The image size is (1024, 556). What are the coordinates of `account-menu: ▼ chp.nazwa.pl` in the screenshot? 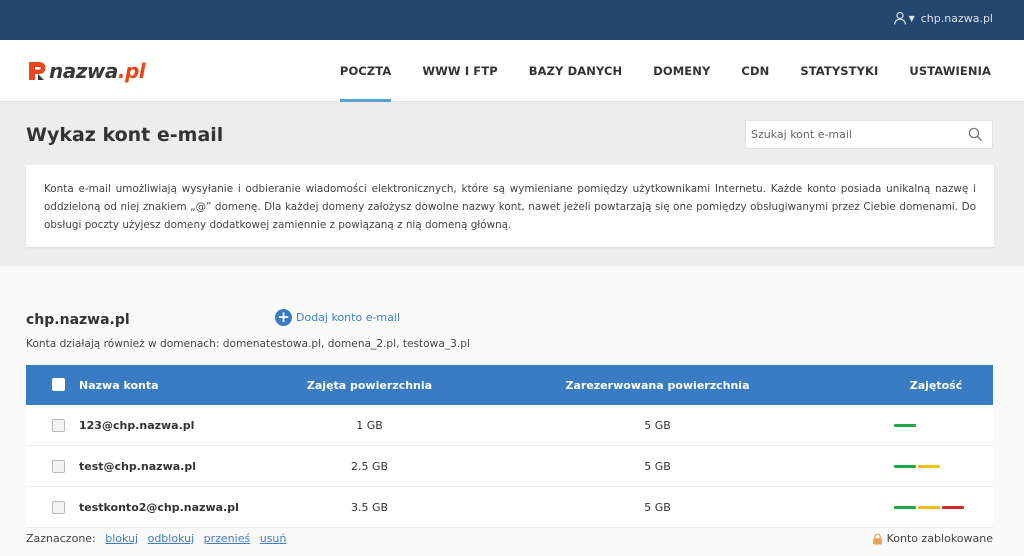 It's located at (943, 18).